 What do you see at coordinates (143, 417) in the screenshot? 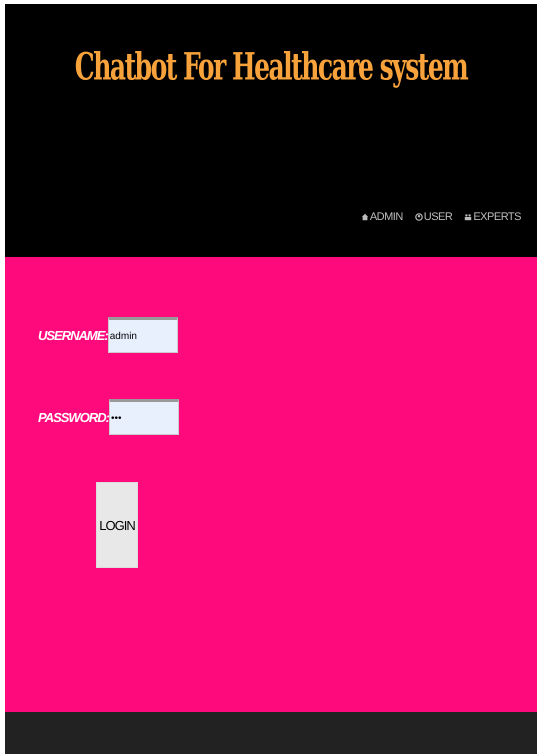
I see `input-field: •••` at bounding box center [143, 417].